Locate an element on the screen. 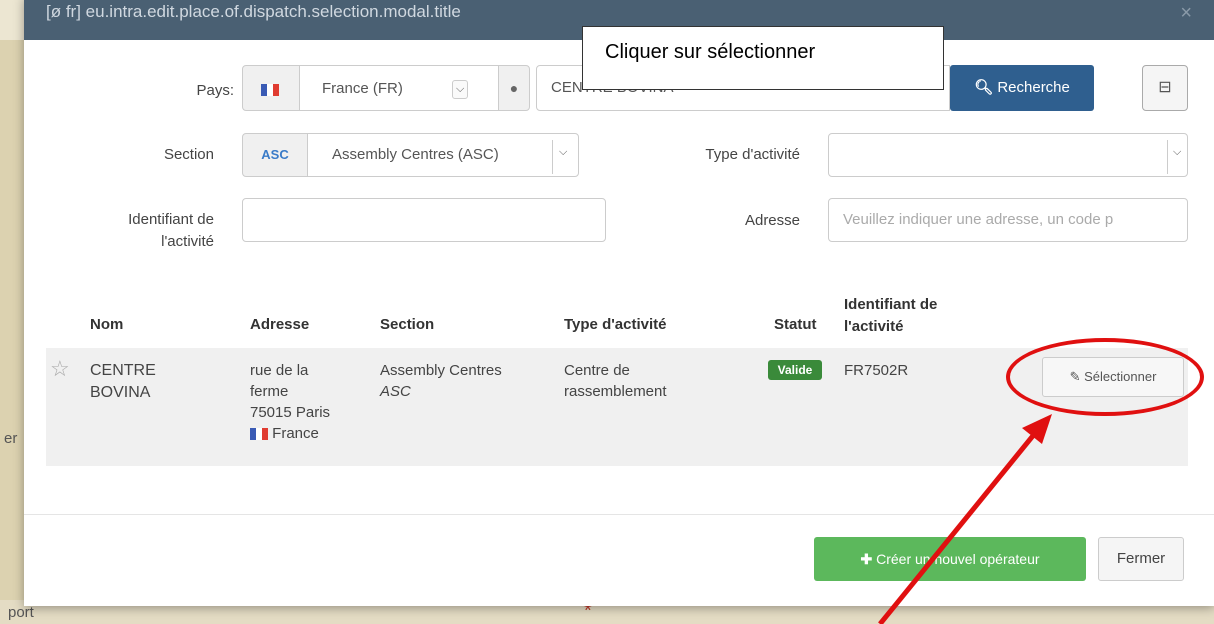 This screenshot has width=1214, height=624. annotation-arrow is located at coordinates (965, 519).